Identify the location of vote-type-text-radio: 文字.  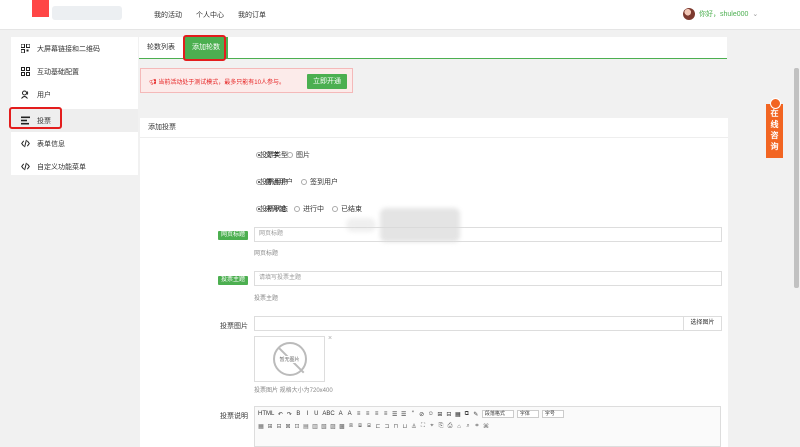
(267, 155).